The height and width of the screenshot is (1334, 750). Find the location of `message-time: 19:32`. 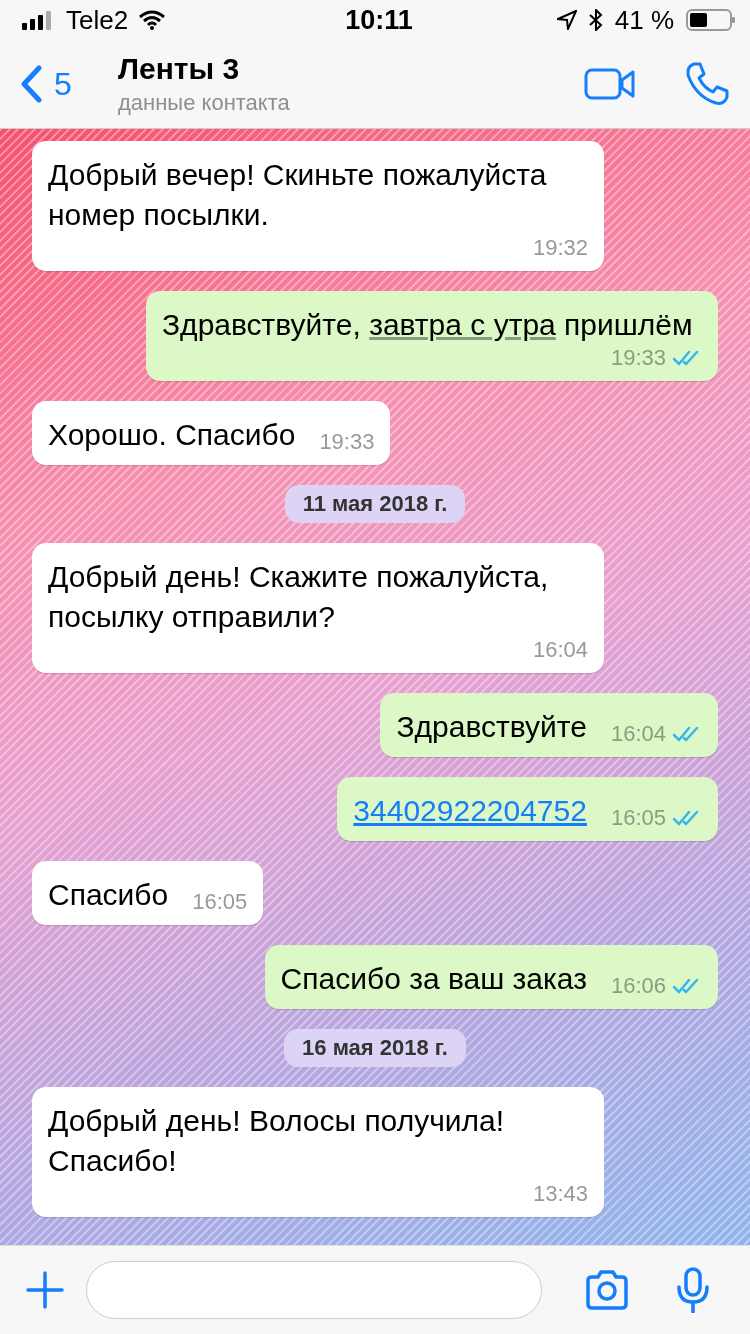

message-time: 19:32 is located at coordinates (560, 248).